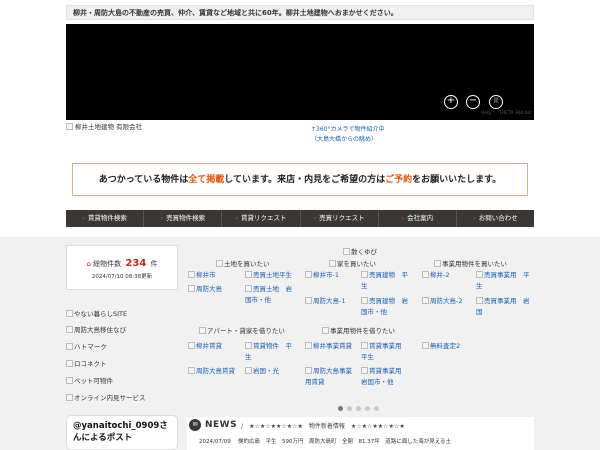 The width and height of the screenshot is (600, 450). I want to click on twitter-embed: @yanaitochi_0909さんによるポスト, so click(122, 432).